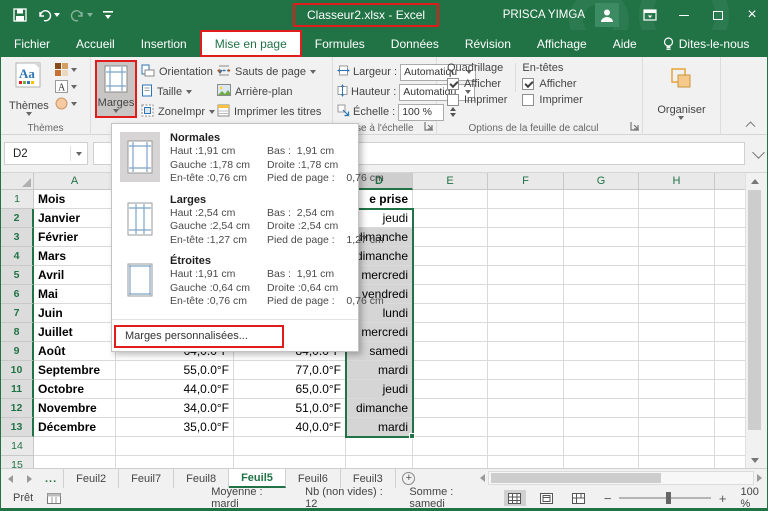 The height and width of the screenshot is (511, 768). I want to click on cell-E1, so click(450, 199).